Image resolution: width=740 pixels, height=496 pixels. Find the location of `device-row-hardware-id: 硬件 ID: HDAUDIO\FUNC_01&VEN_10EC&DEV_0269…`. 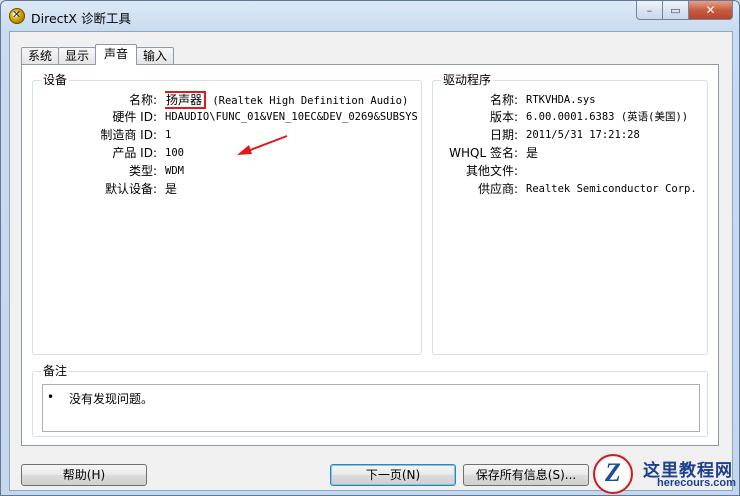

device-row-hardware-id: 硬件 ID: HDAUDIO\FUNC_01&VEN_10EC&DEV_0269… is located at coordinates (227, 117).